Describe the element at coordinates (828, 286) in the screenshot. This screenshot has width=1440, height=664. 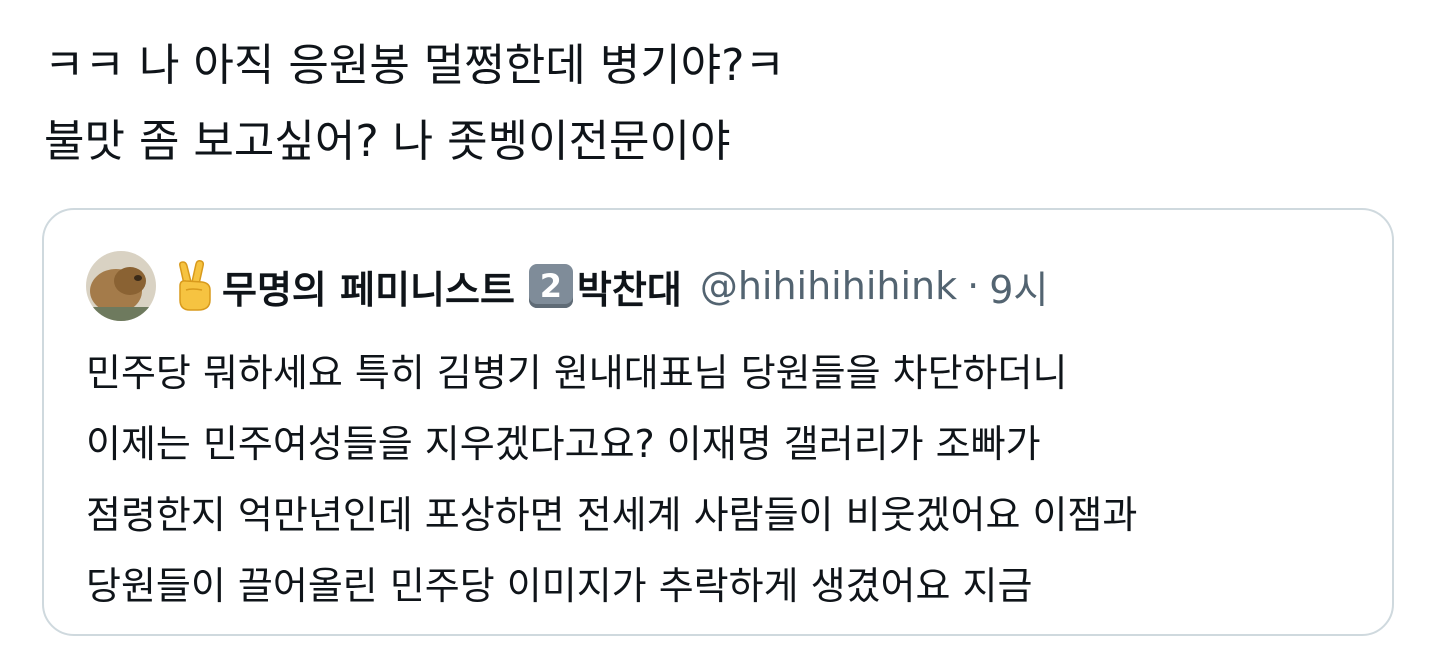
I see `user-handle: @hihihihihink` at that location.